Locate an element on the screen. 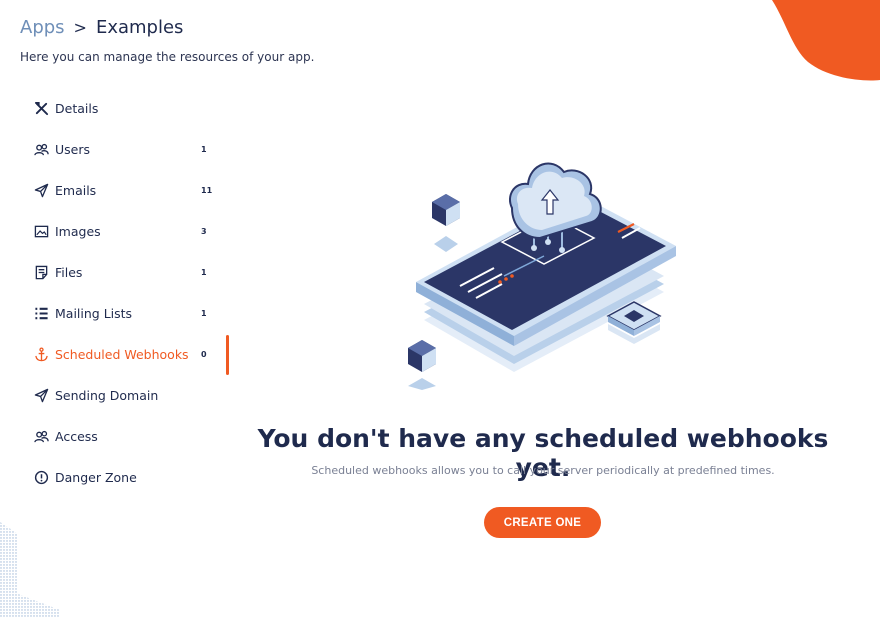 Image resolution: width=880 pixels, height=617 pixels. dot-pattern-decoration is located at coordinates (30, 569).